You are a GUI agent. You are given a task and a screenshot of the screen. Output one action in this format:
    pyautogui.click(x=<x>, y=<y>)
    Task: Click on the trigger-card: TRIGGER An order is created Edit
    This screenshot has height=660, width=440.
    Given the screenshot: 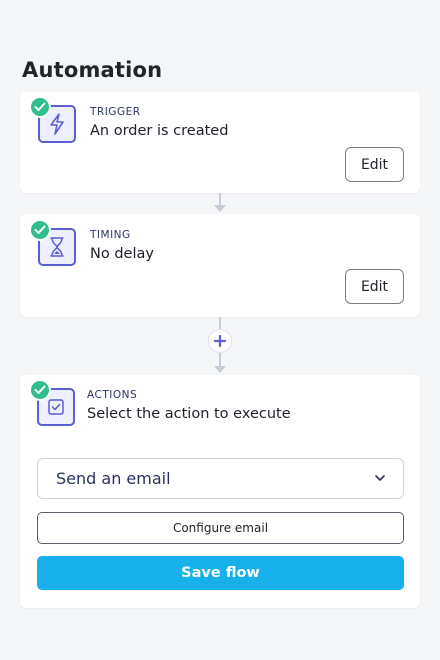 What is the action you would take?
    pyautogui.click(x=220, y=142)
    